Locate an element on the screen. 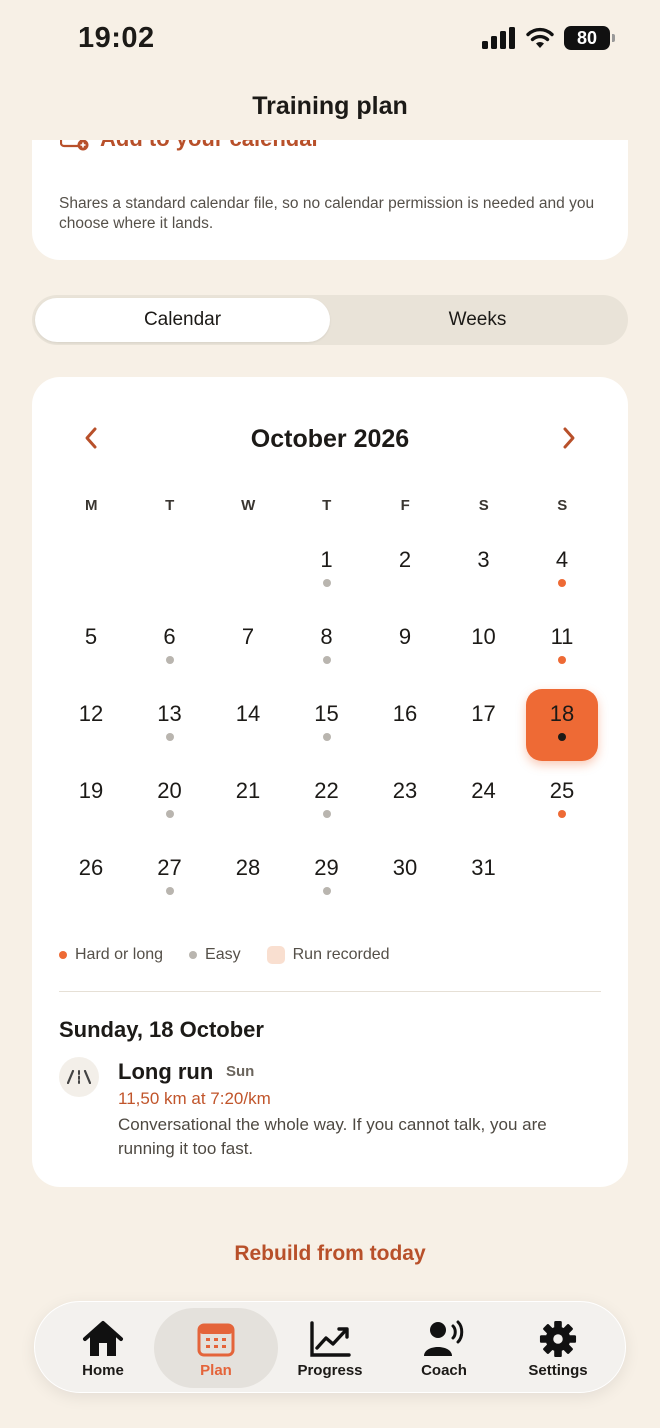  calendar-day: 27 is located at coordinates (170, 879).